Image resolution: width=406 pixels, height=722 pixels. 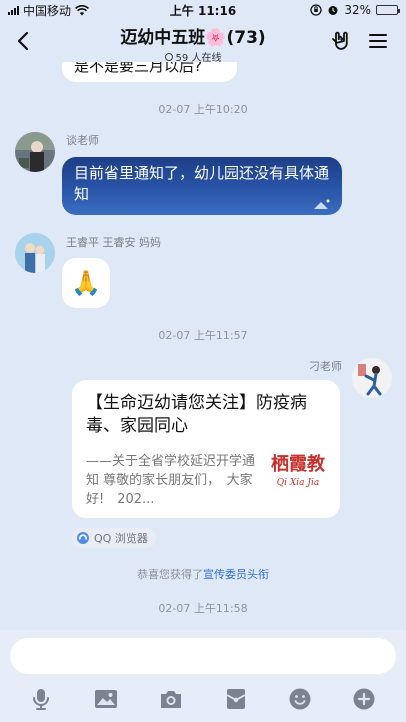 I want to click on title-link: 宣传委员头衔, so click(x=236, y=574).